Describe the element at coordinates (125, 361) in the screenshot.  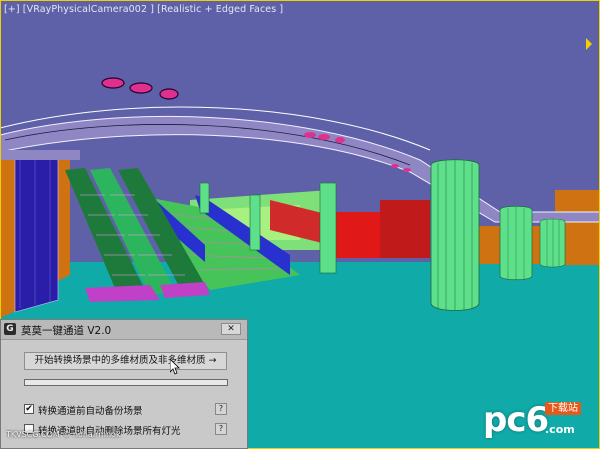
I see `start-convert-button: 开始转换场景中的多维材质及非多维材质 →` at that location.